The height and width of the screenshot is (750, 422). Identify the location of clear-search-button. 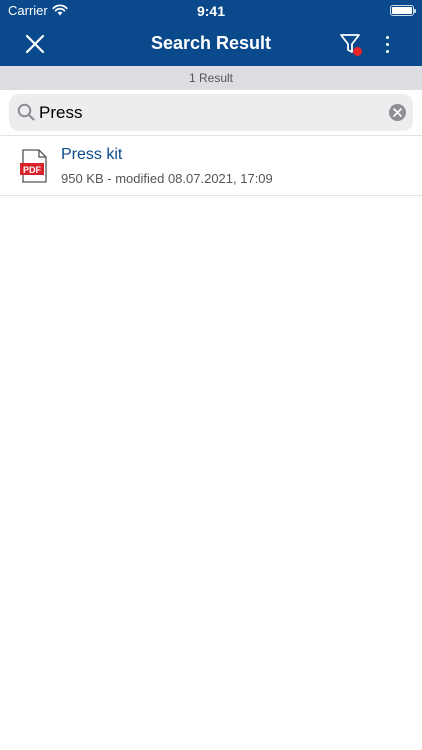
(397, 112).